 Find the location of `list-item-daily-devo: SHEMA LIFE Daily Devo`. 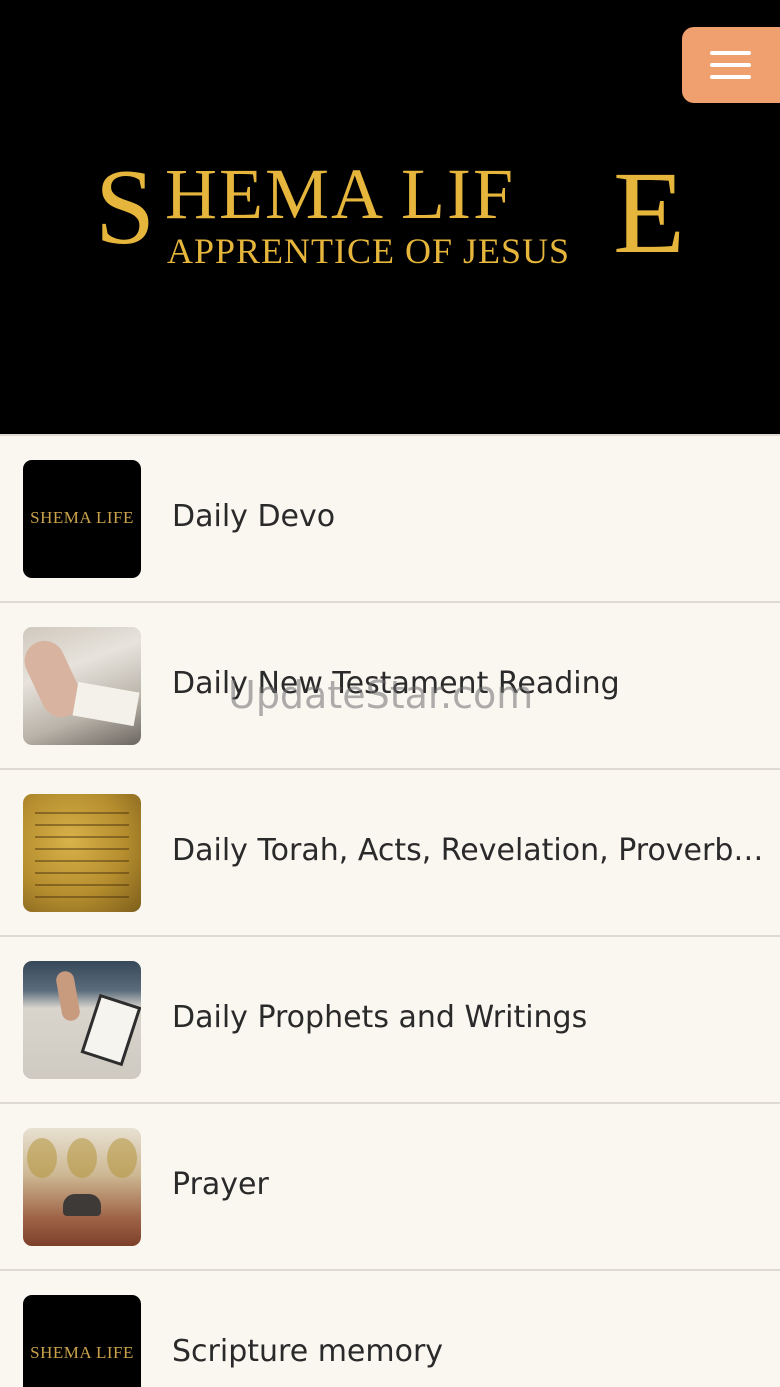

list-item-daily-devo: SHEMA LIFE Daily Devo is located at coordinates (390, 517).